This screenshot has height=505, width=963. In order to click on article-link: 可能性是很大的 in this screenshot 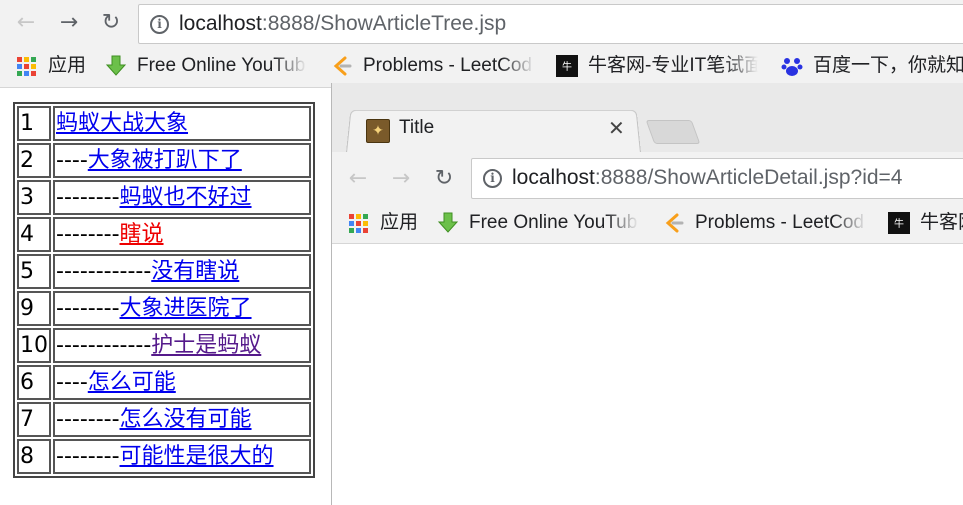, I will do `click(197, 456)`.